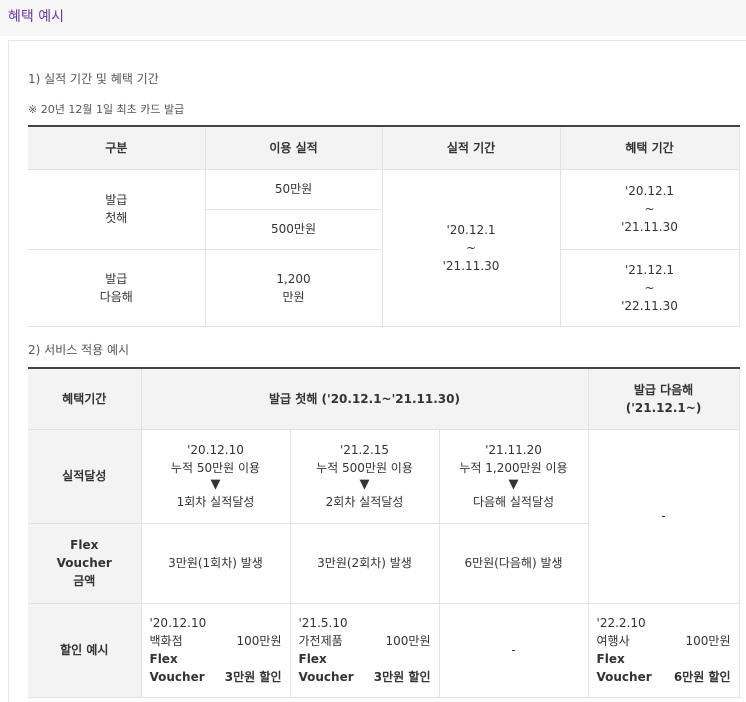 This screenshot has height=702, width=746. Describe the element at coordinates (215, 476) in the screenshot. I see `achievement-cell: '20.12.10 누적 50만원 이용 ▼ 1회차 실적달성` at that location.